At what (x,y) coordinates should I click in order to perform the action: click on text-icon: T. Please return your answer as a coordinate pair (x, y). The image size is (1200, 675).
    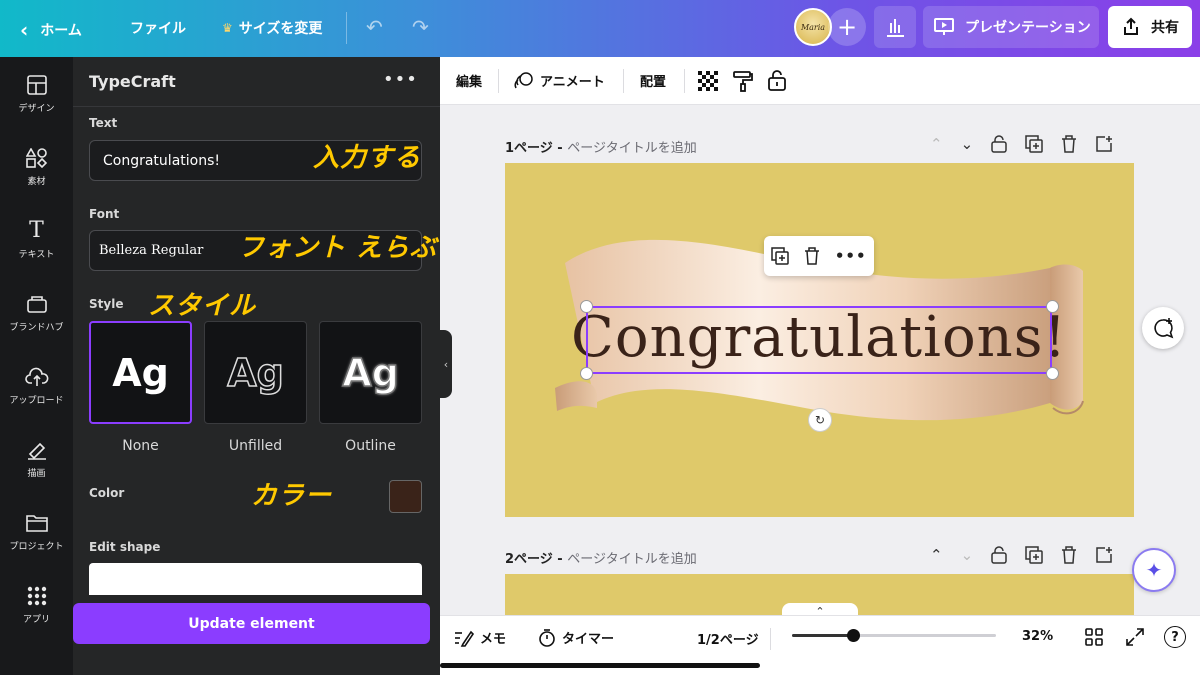
    Looking at the image, I should click on (36, 230).